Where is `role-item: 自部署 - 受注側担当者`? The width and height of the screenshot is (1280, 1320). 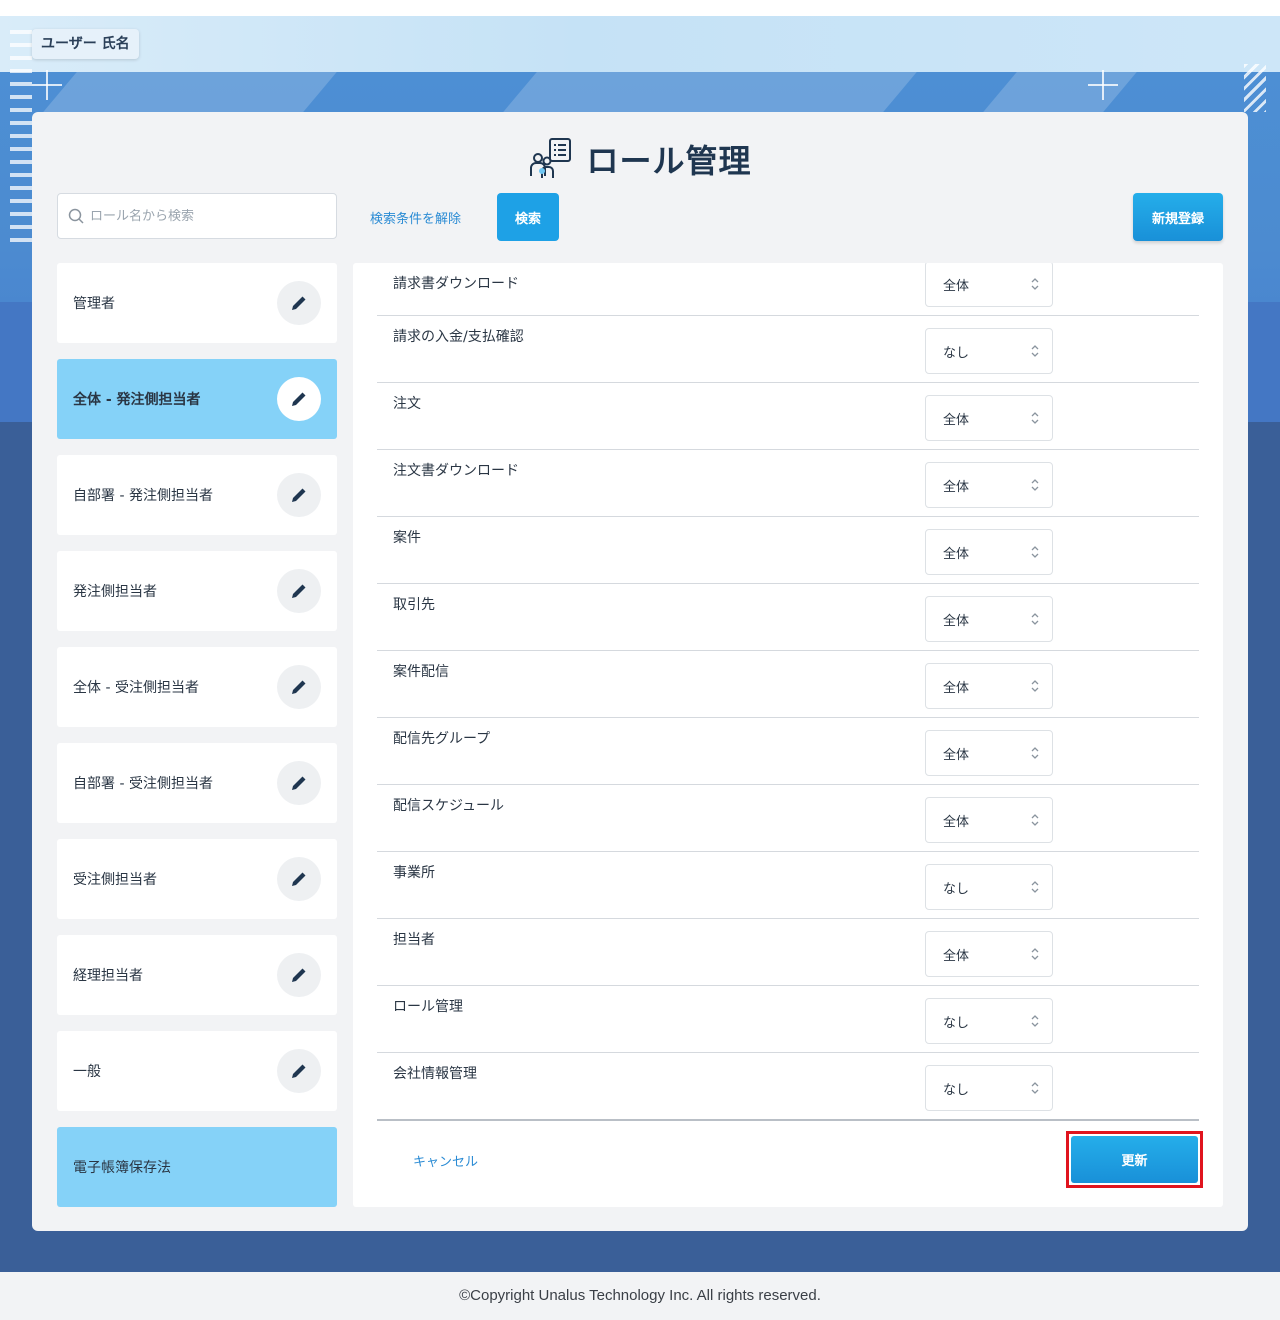
role-item: 自部署 - 受注側担当者 is located at coordinates (197, 783).